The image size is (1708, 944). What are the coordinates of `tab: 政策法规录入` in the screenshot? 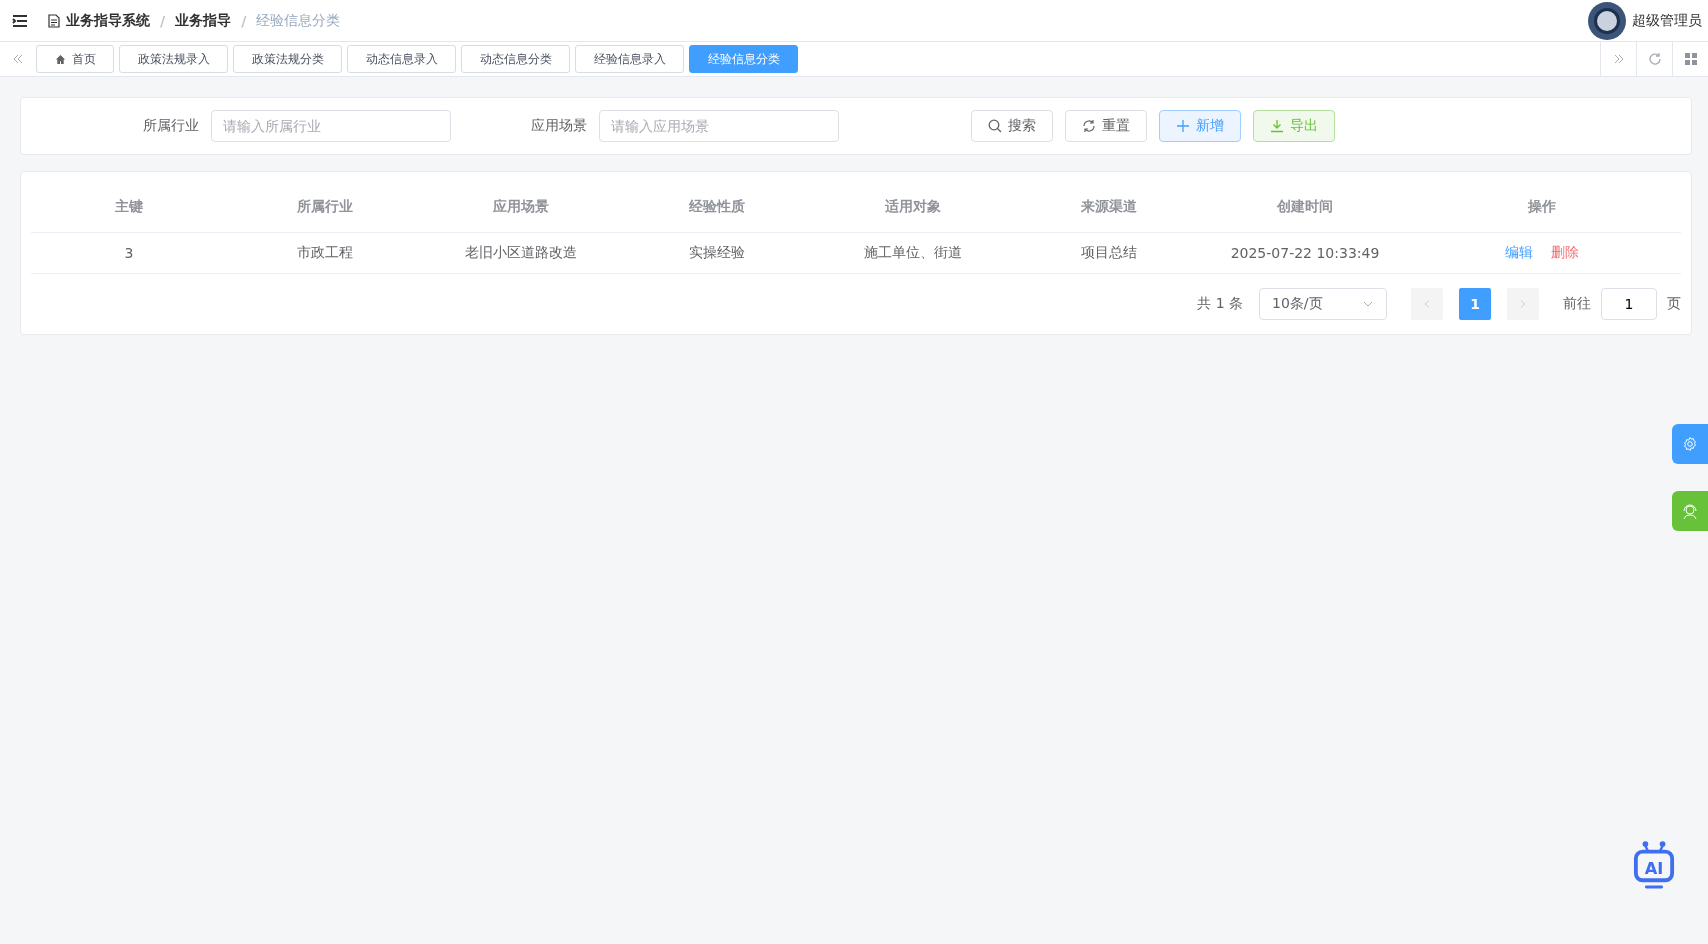 It's located at (173, 59).